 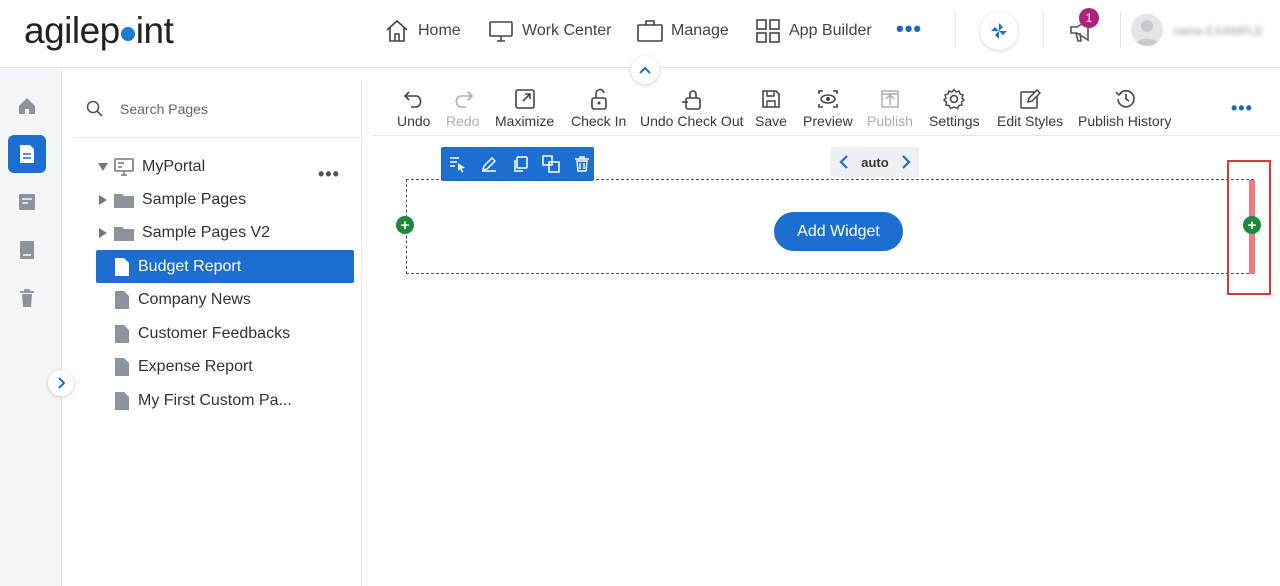 What do you see at coordinates (650, 31) in the screenshot?
I see `briefcase-icon` at bounding box center [650, 31].